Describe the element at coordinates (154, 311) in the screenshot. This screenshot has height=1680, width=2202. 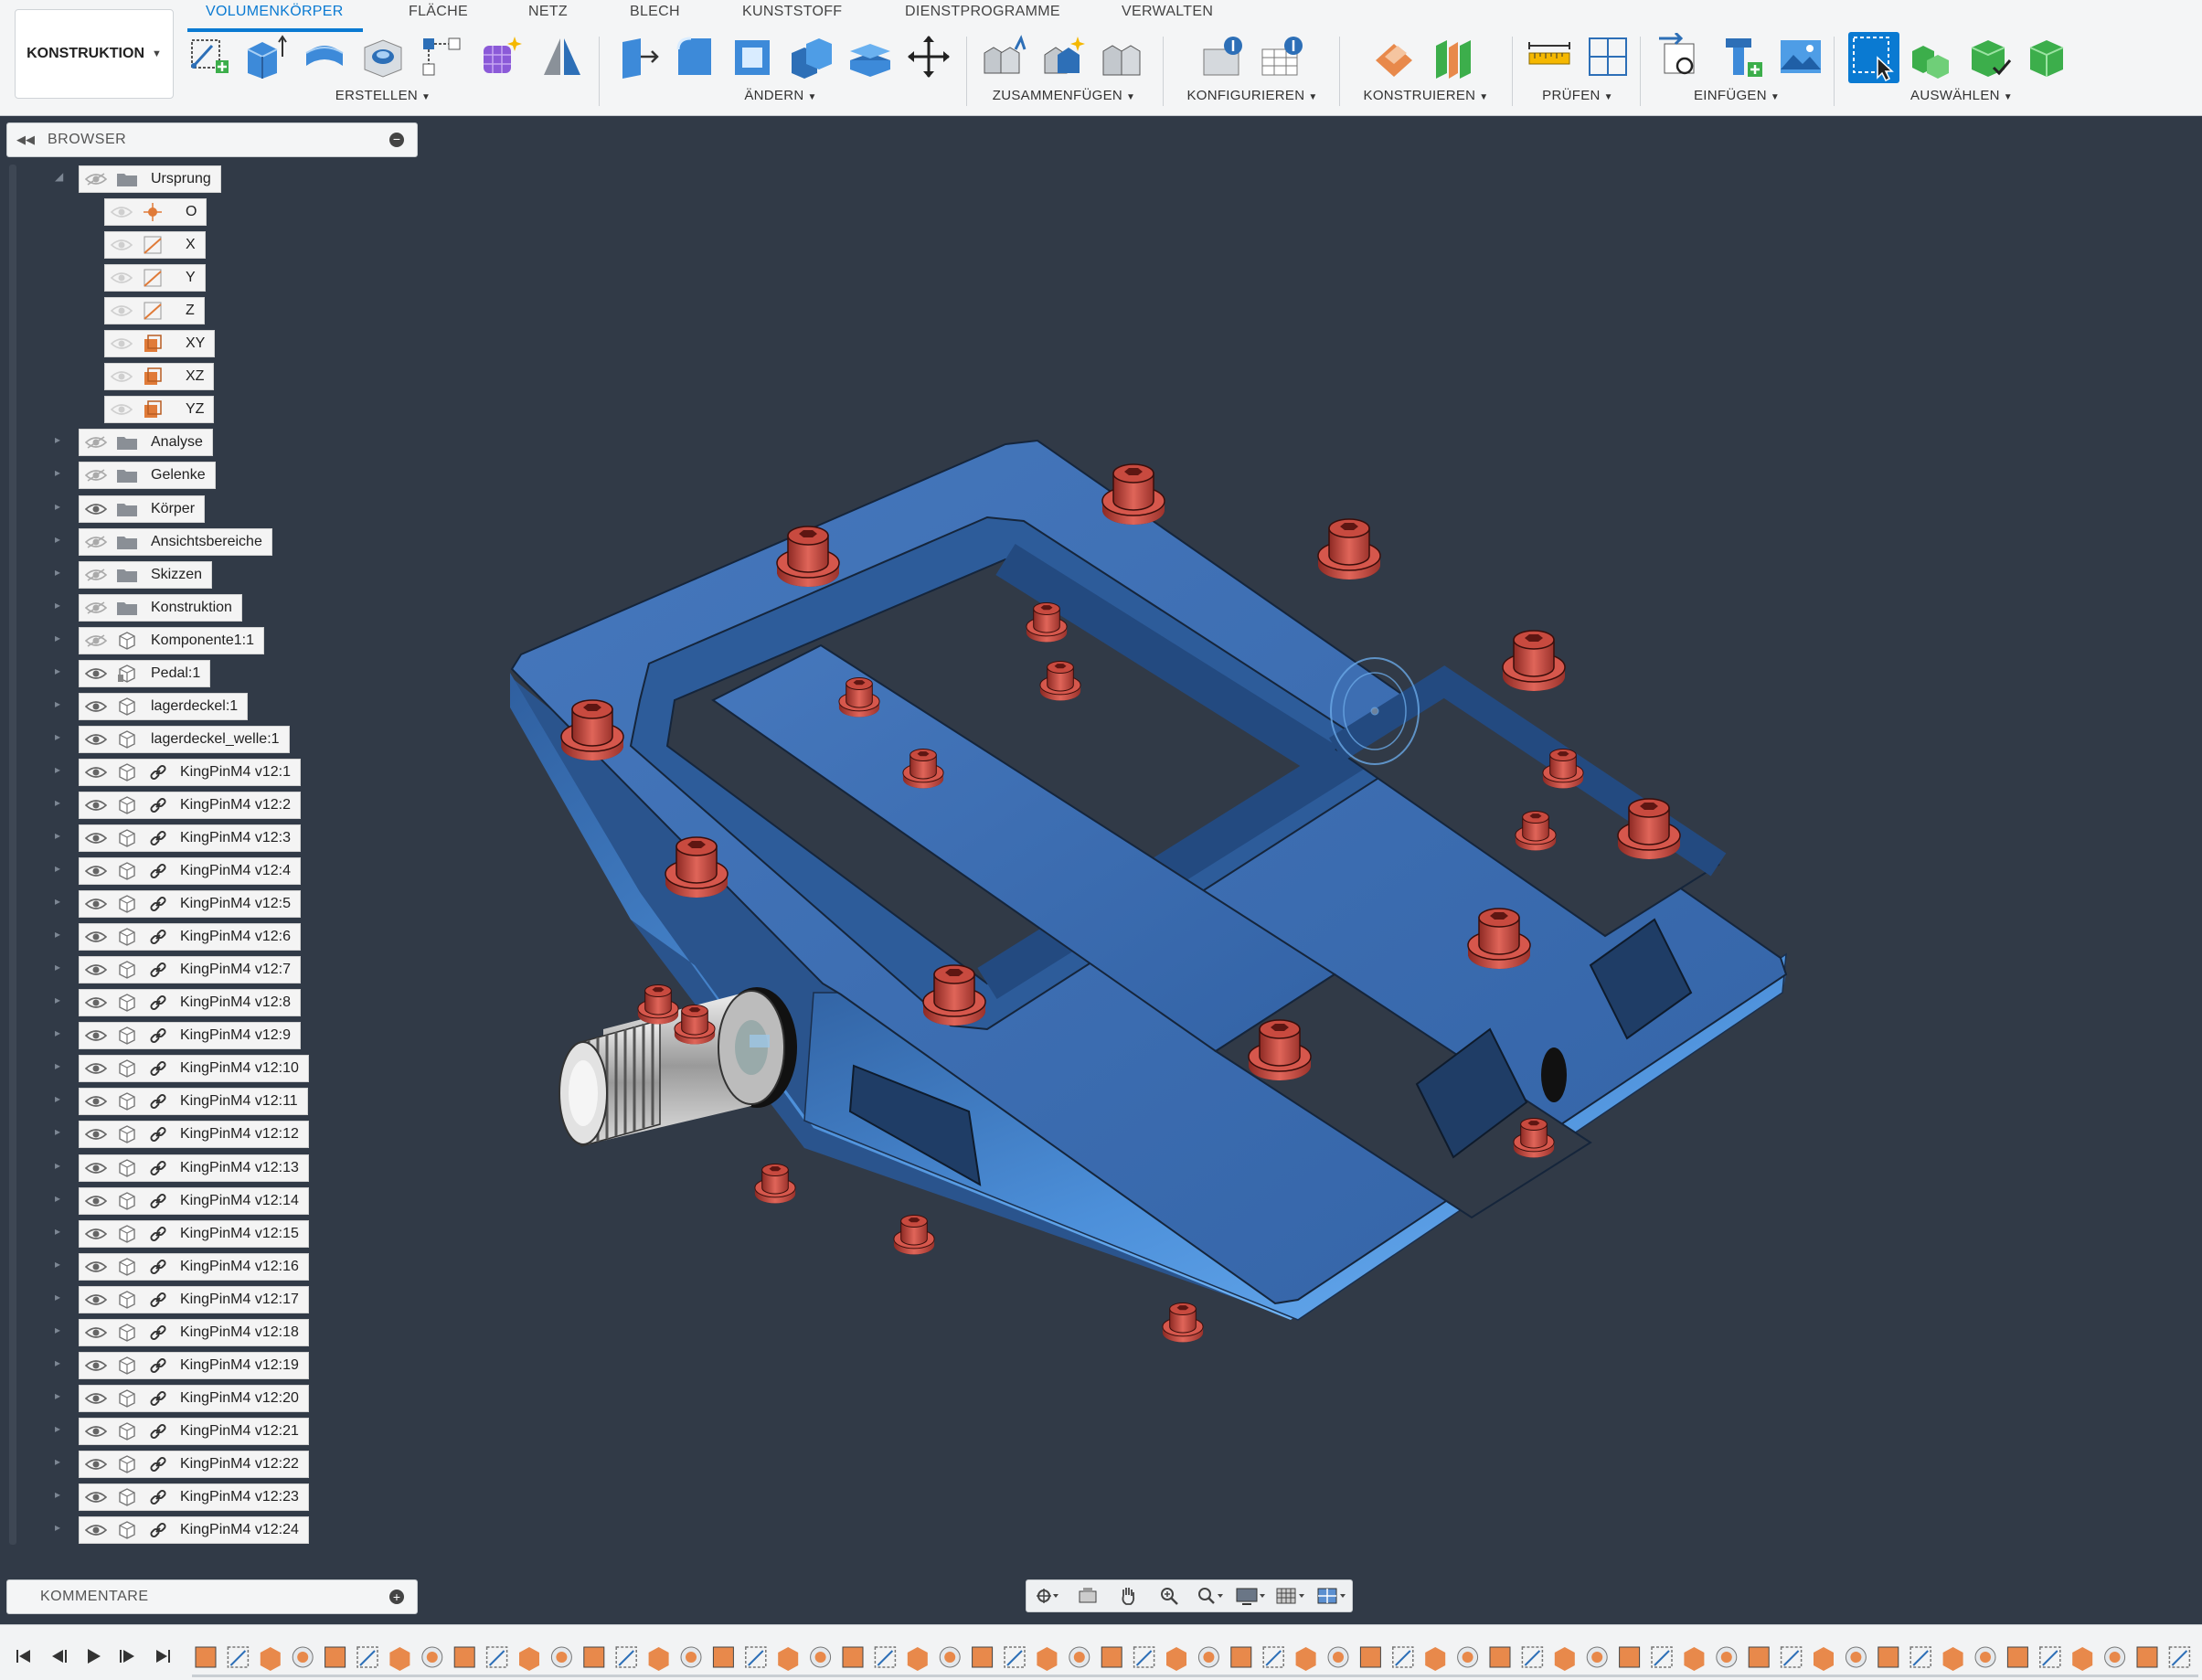
I see `tree-node-origin-z: Z` at that location.